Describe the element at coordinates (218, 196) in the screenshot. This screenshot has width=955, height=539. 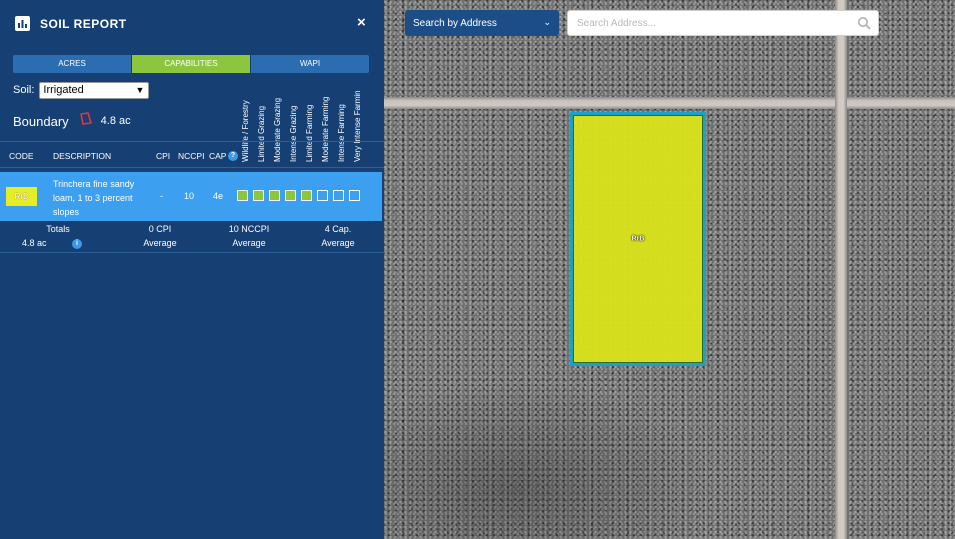
I see `row-cap: 4e` at that location.